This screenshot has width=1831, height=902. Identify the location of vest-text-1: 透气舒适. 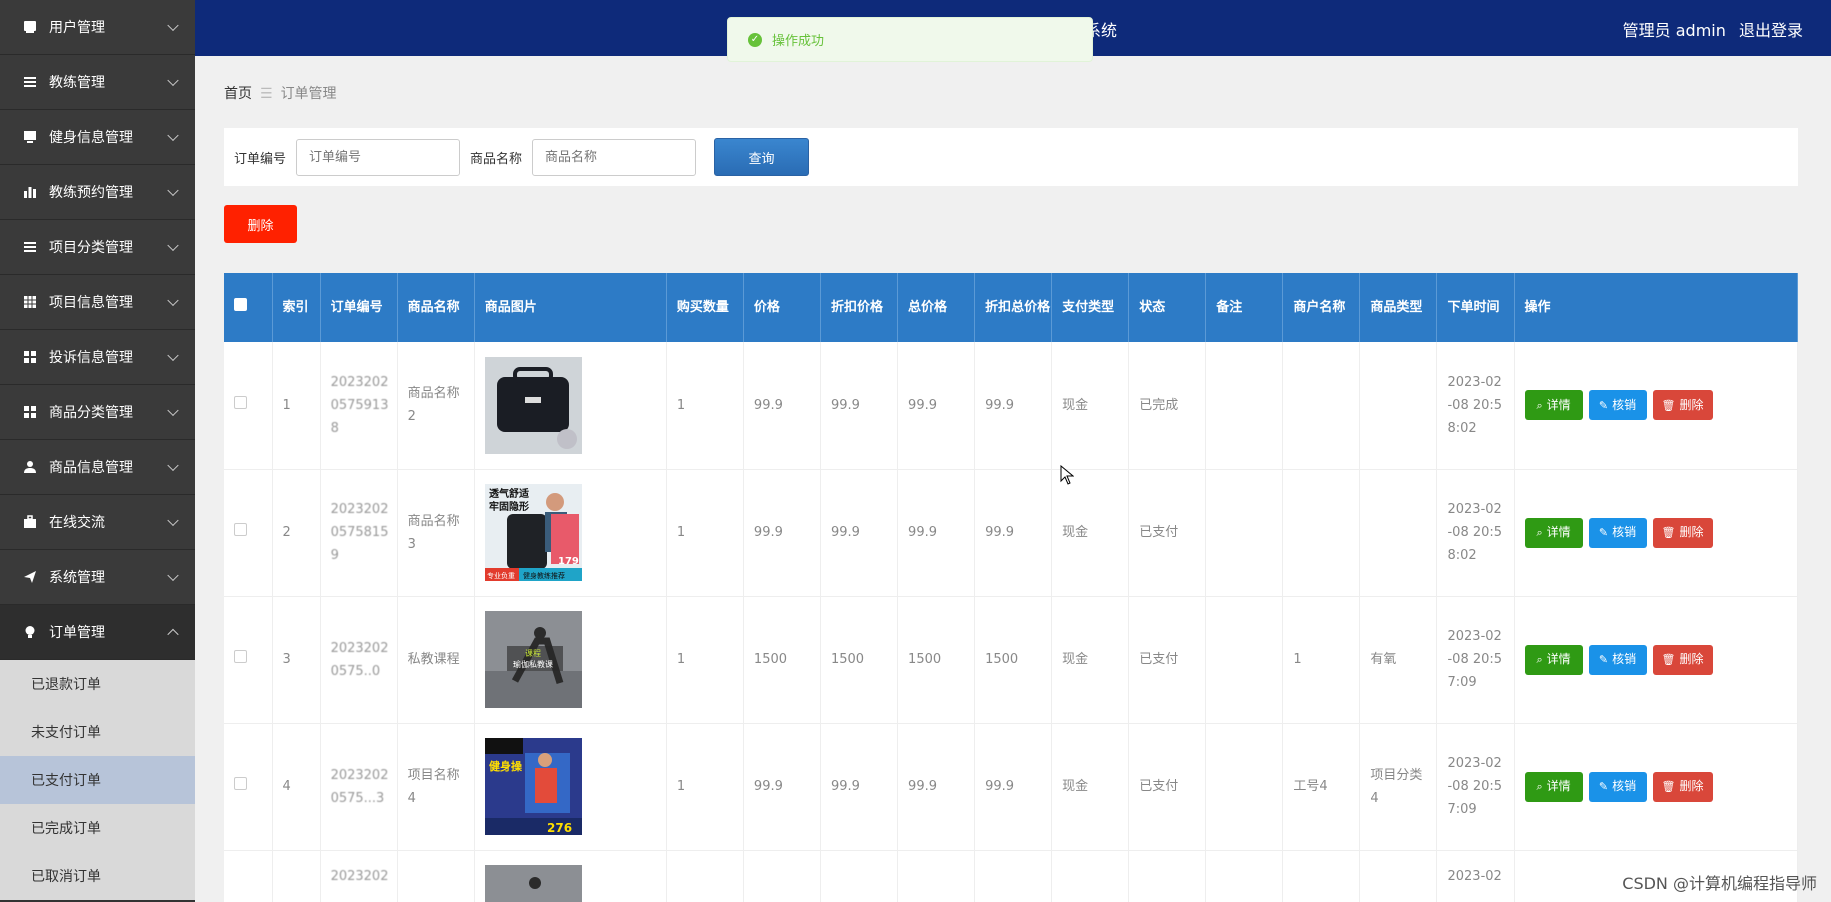
(509, 493).